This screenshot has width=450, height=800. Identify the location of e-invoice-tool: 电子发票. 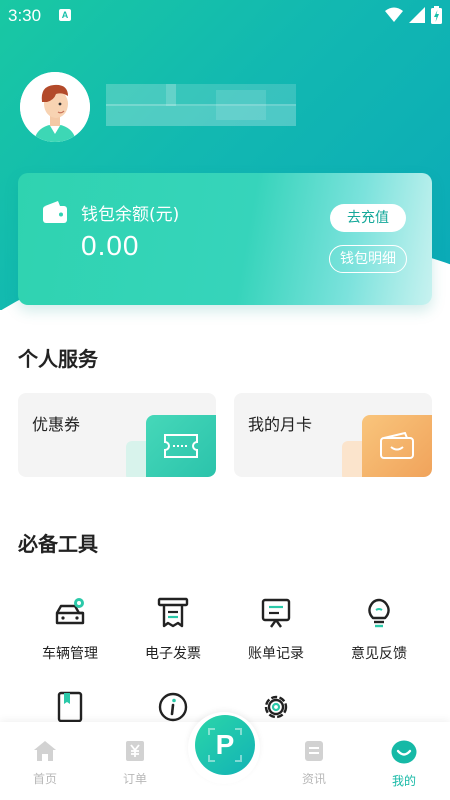
(173, 629).